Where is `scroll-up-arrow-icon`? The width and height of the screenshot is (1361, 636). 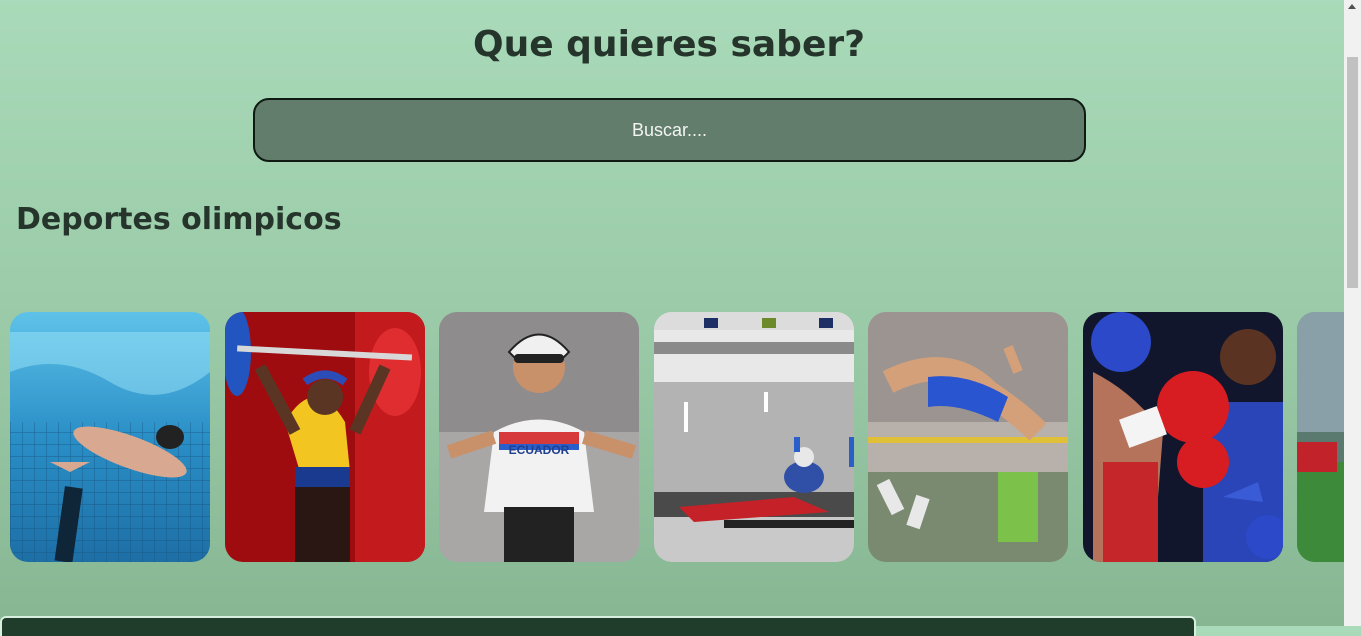
scroll-up-arrow-icon is located at coordinates (1352, 6).